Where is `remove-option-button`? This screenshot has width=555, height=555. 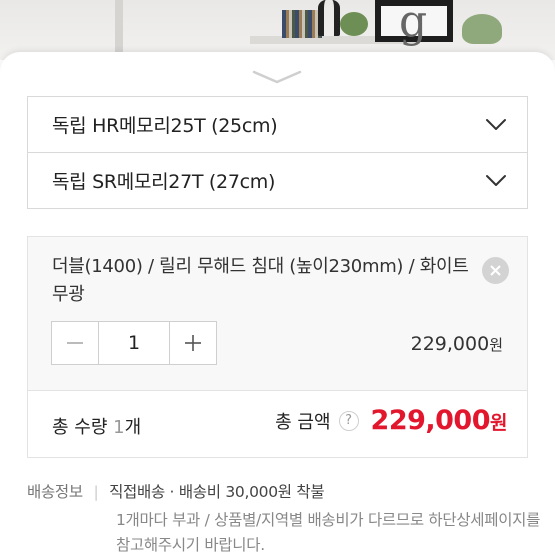 remove-option-button is located at coordinates (495, 270).